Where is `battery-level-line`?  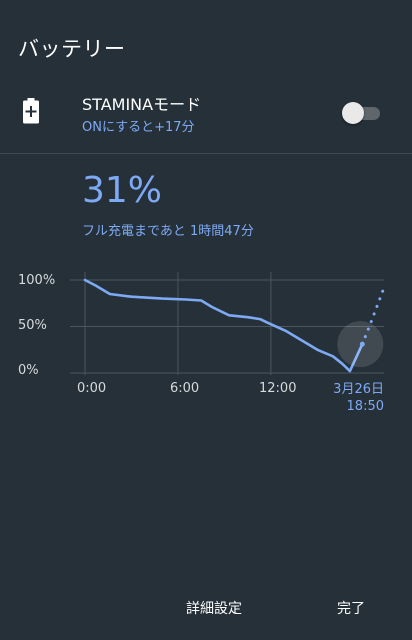 battery-level-line is located at coordinates (223, 325).